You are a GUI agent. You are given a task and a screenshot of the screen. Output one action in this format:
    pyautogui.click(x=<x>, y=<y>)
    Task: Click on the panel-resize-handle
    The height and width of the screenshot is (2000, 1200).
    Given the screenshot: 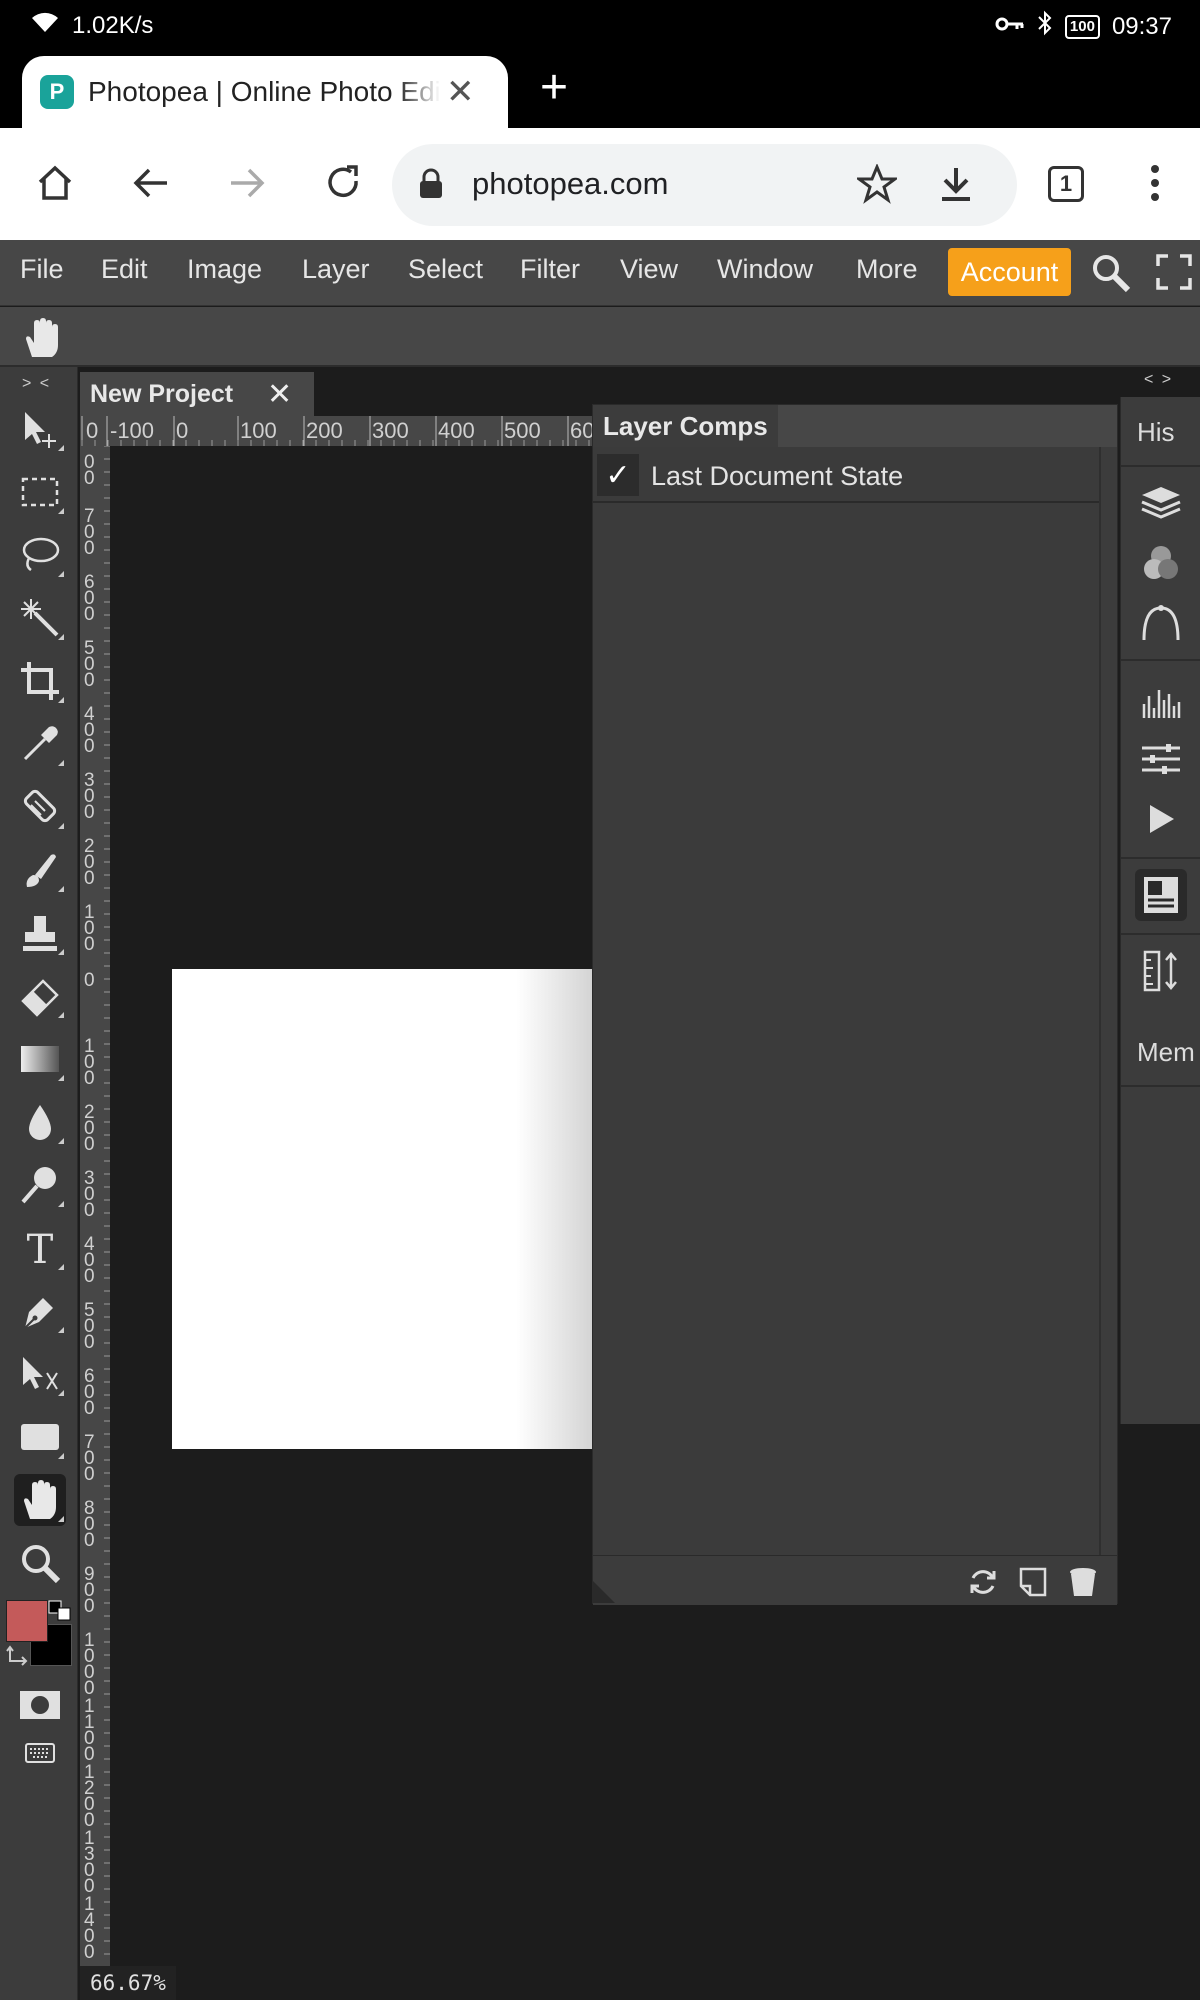 What is the action you would take?
    pyautogui.click(x=604, y=1592)
    